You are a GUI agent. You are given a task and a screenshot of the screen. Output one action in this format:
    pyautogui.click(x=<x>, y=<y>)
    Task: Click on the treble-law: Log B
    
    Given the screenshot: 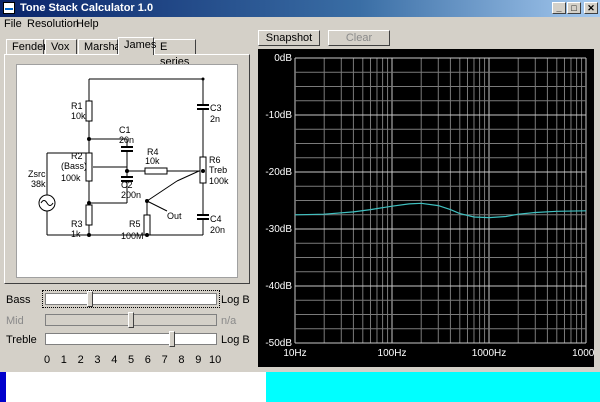 What is the action you would take?
    pyautogui.click(x=235, y=340)
    